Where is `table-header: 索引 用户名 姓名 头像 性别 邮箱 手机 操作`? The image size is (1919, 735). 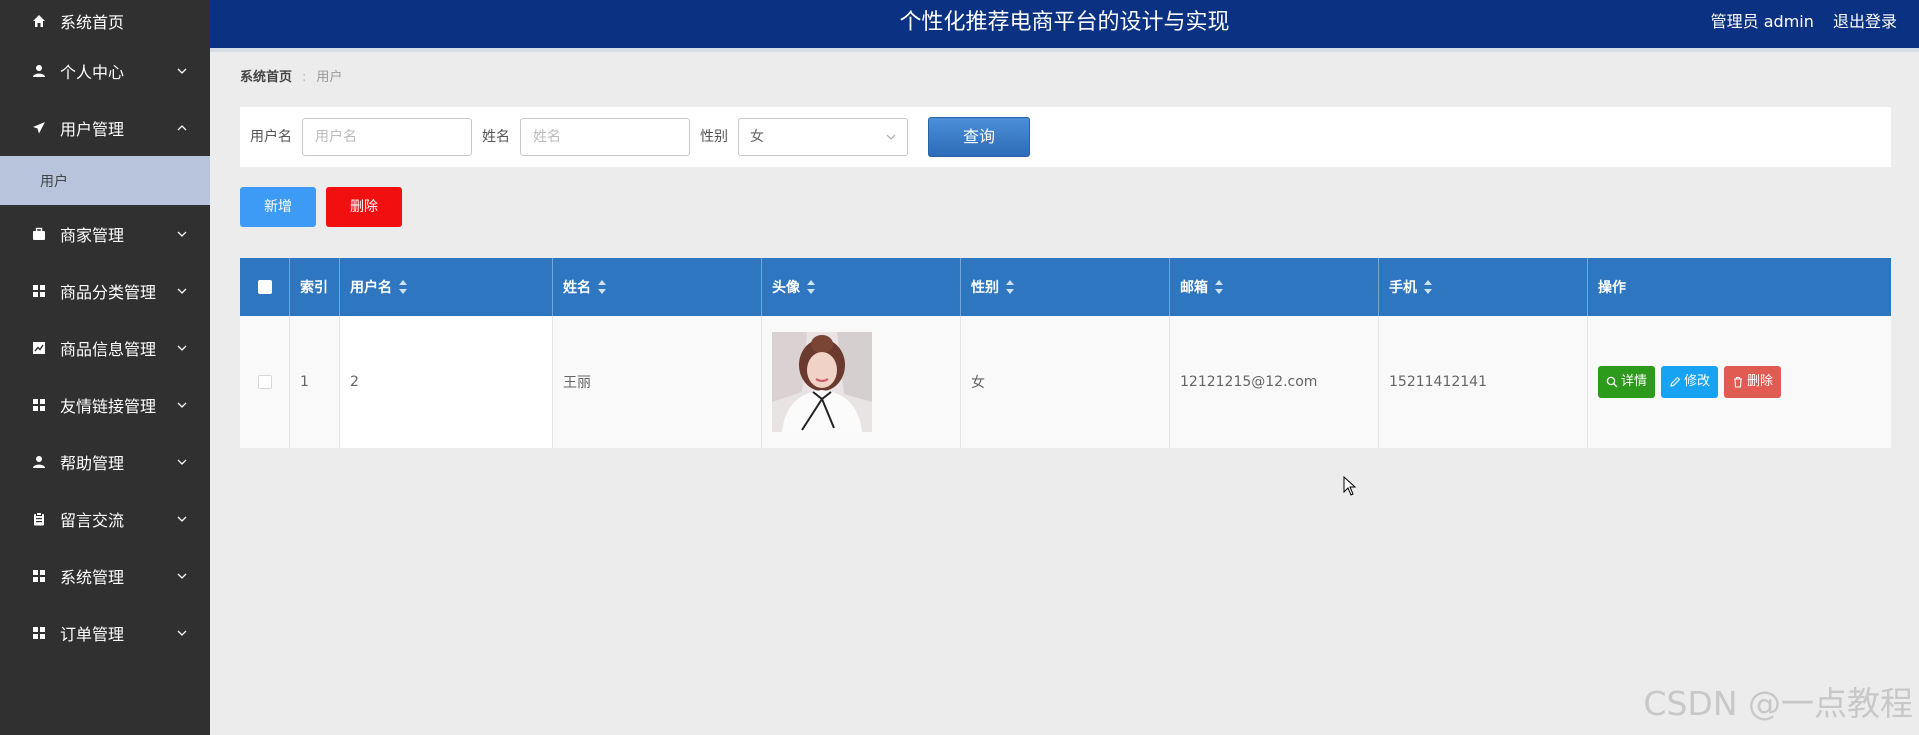 table-header: 索引 用户名 姓名 头像 性别 邮箱 手机 操作 is located at coordinates (1065, 287).